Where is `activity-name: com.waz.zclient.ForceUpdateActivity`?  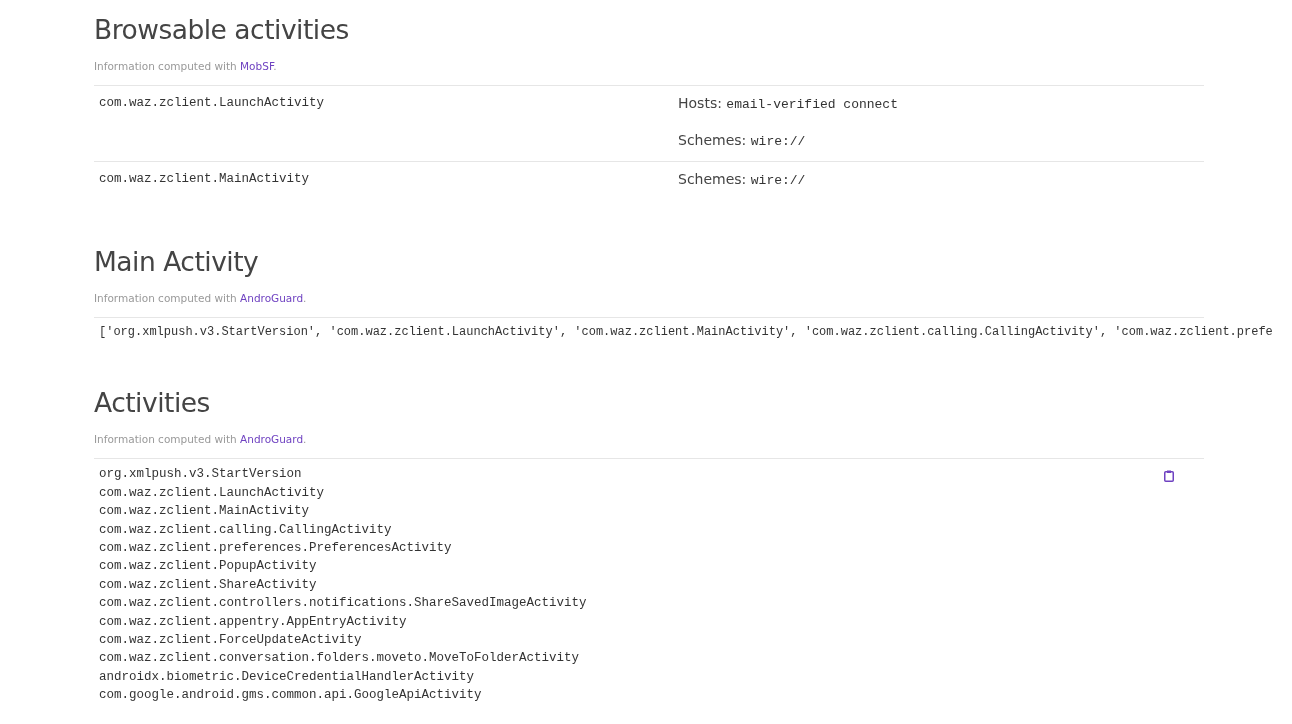
activity-name: com.waz.zclient.ForceUpdateActivity is located at coordinates (231, 641).